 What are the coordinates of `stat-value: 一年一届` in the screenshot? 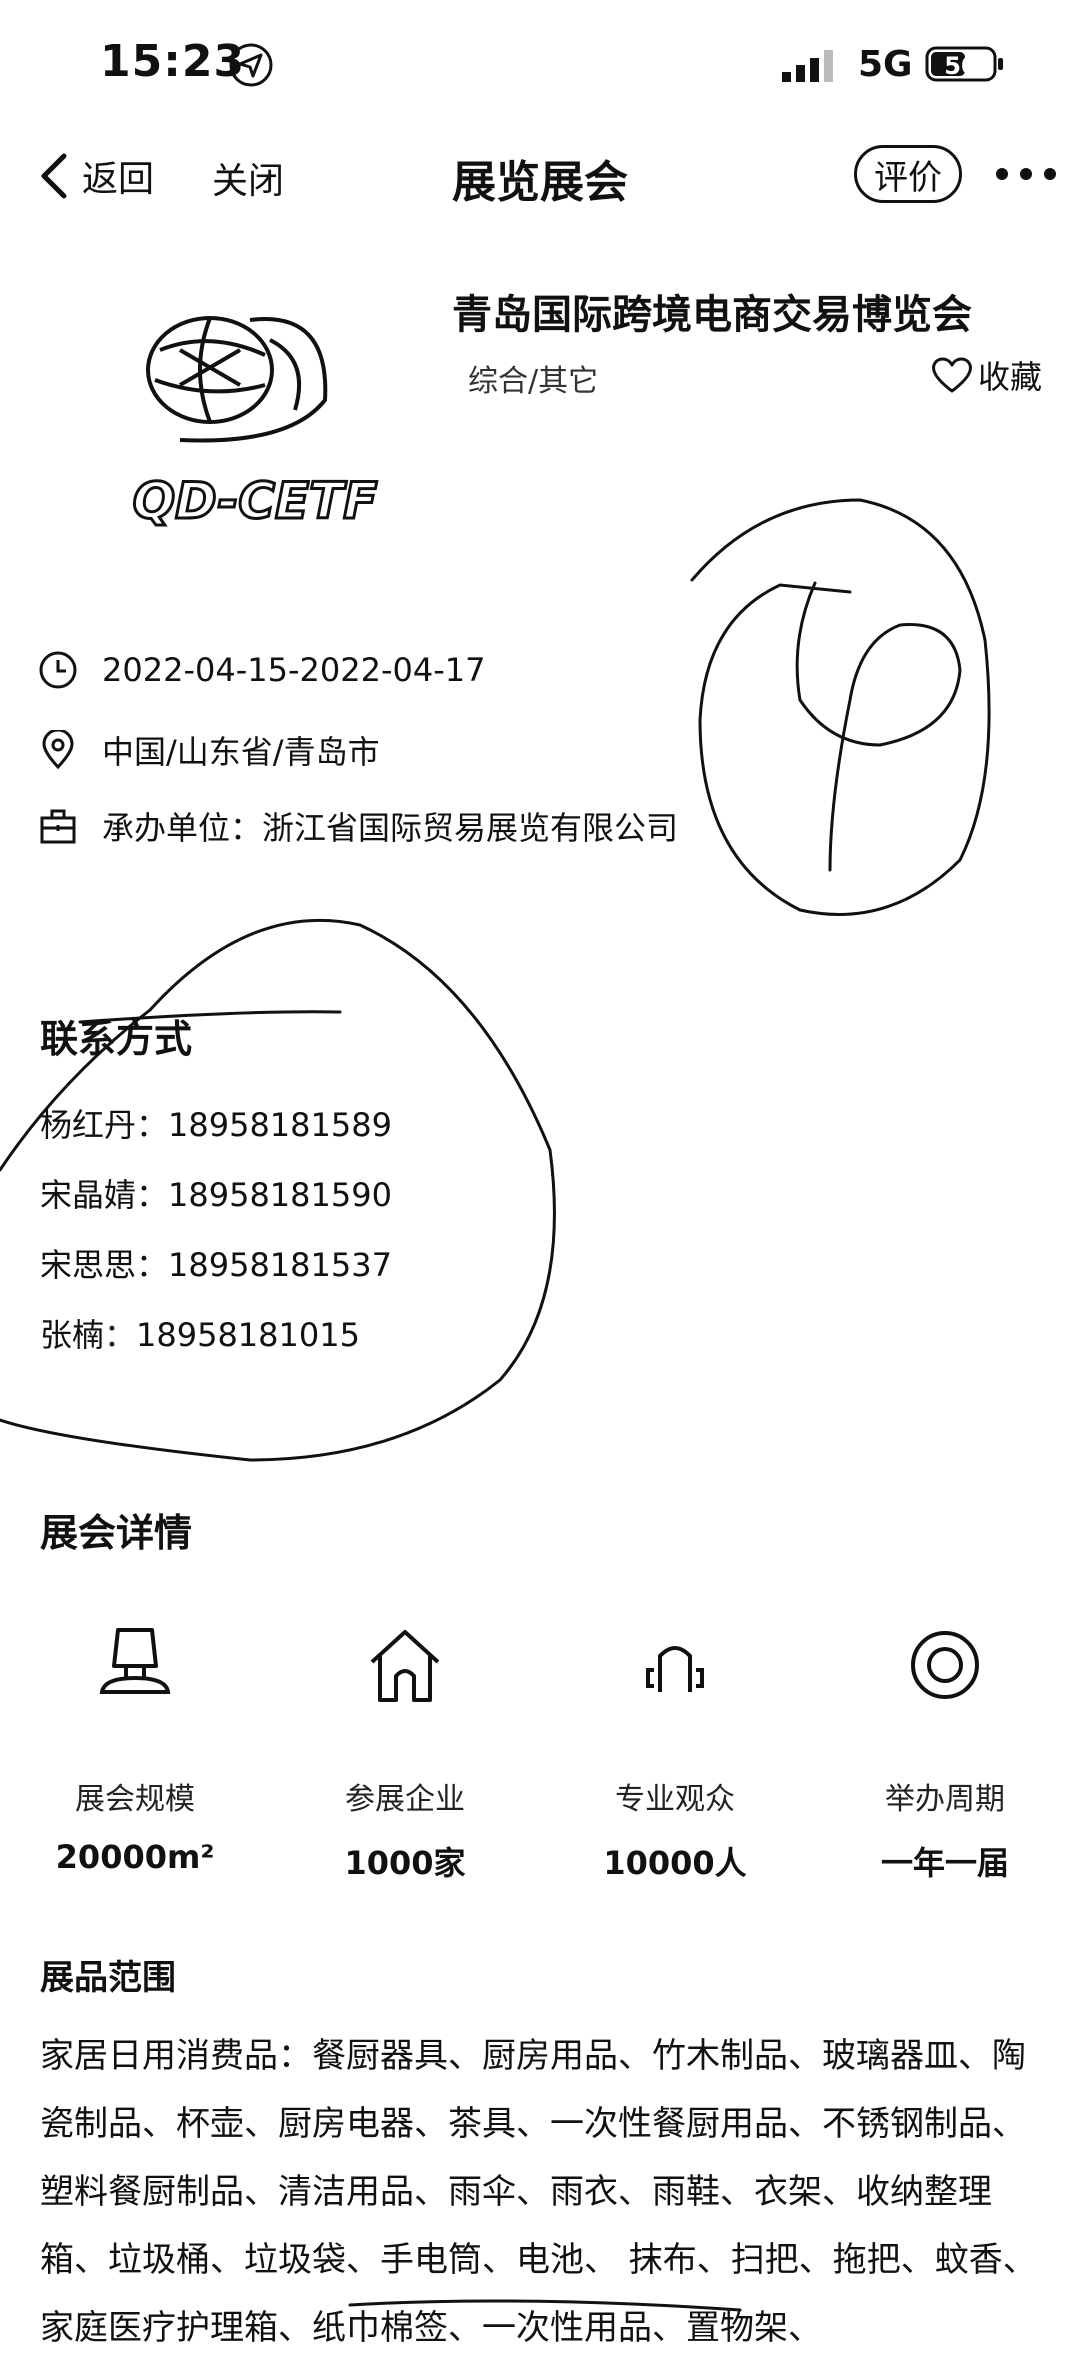 It's located at (944, 1863).